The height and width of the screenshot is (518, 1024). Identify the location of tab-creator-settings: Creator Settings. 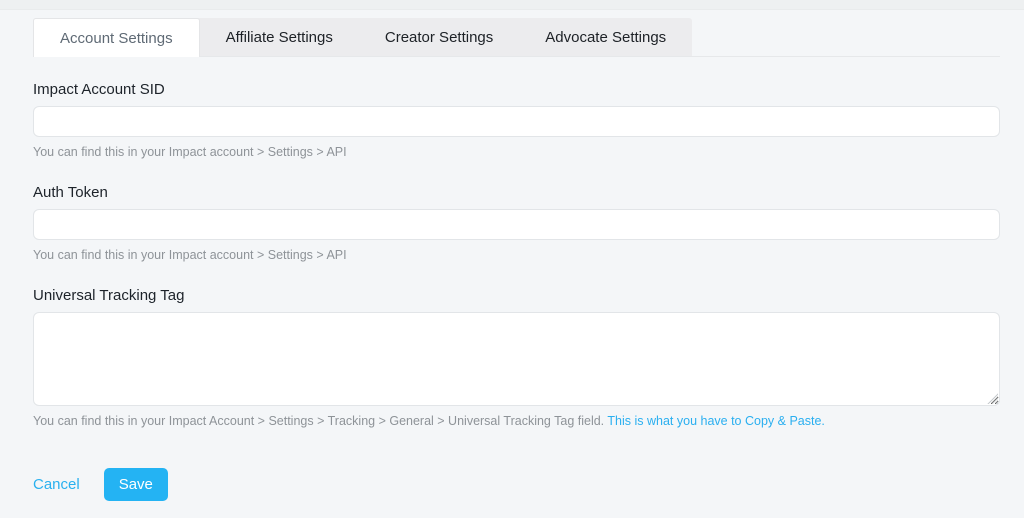
(439, 37).